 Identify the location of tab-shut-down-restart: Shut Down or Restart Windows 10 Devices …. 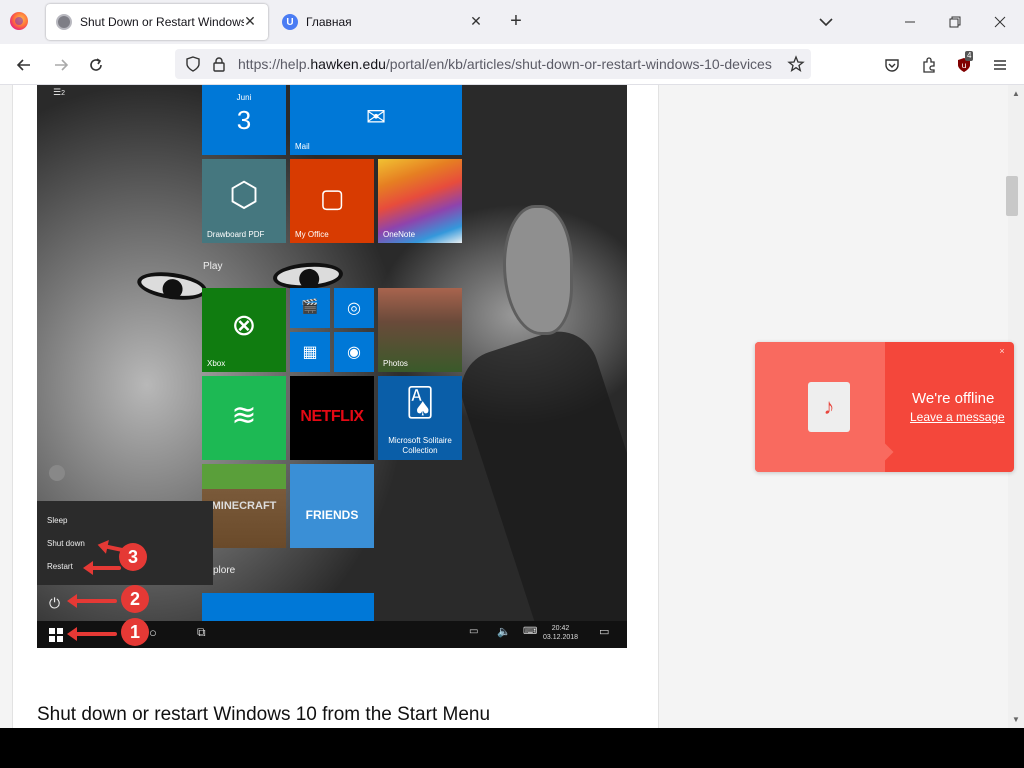
(157, 22).